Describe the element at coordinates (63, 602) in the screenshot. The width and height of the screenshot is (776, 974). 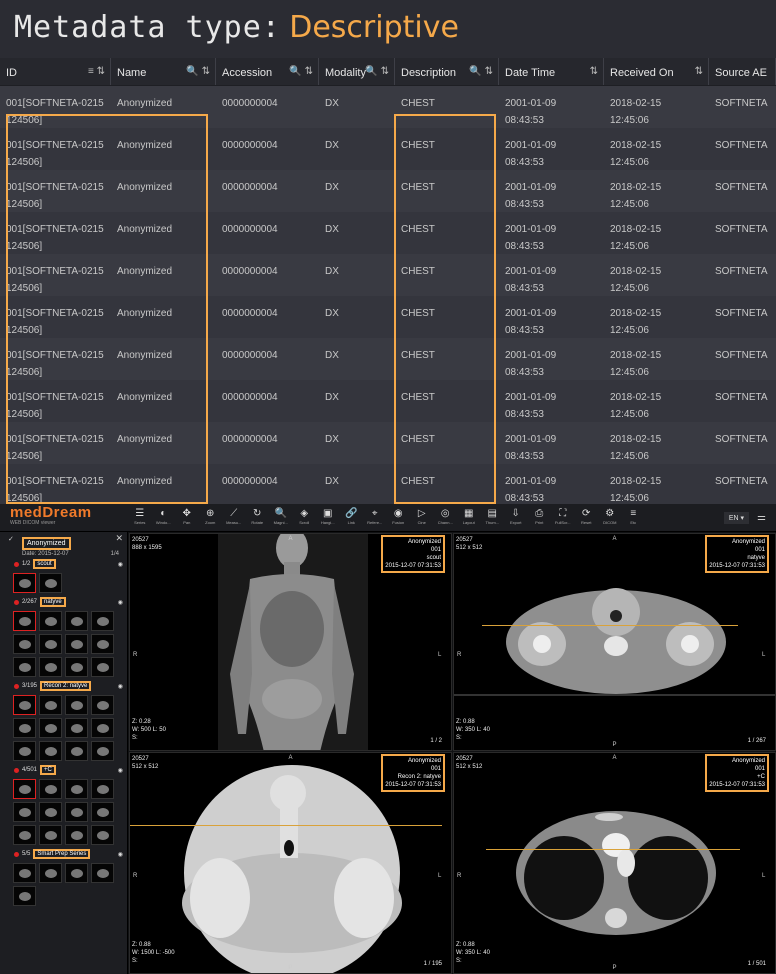
I see `series-item-natyve: 2/267 natyve ◉` at that location.